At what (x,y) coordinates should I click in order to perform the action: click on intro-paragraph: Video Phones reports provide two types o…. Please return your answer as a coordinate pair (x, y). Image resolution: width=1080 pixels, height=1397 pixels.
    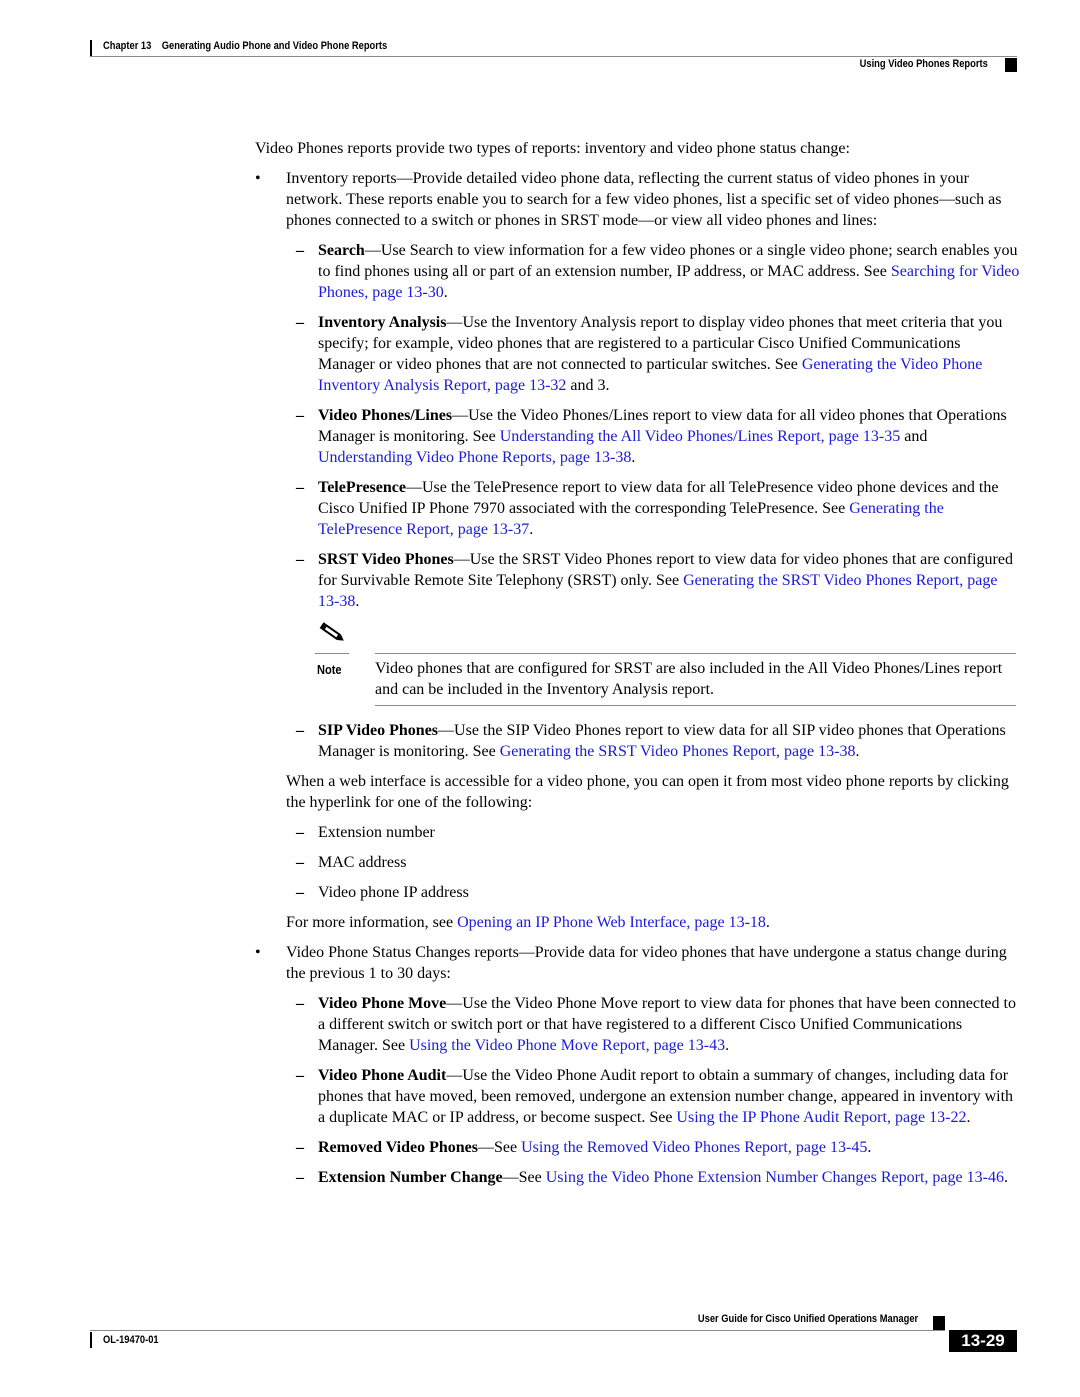
    Looking at the image, I should click on (552, 148).